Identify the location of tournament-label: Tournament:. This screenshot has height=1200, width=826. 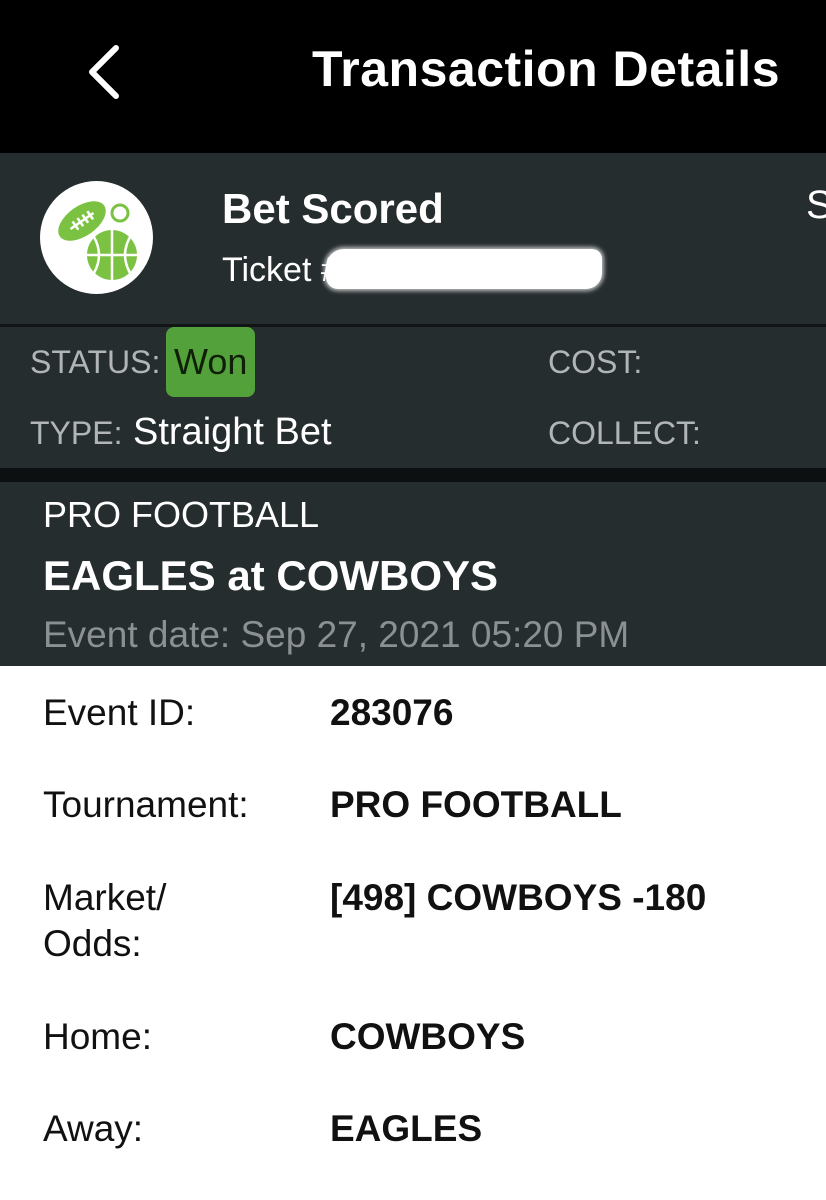
(146, 804).